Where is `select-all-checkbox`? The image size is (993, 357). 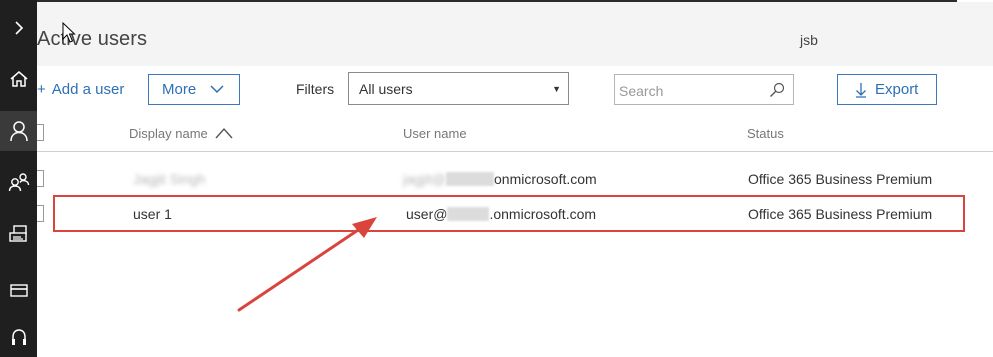 select-all-checkbox is located at coordinates (40, 132).